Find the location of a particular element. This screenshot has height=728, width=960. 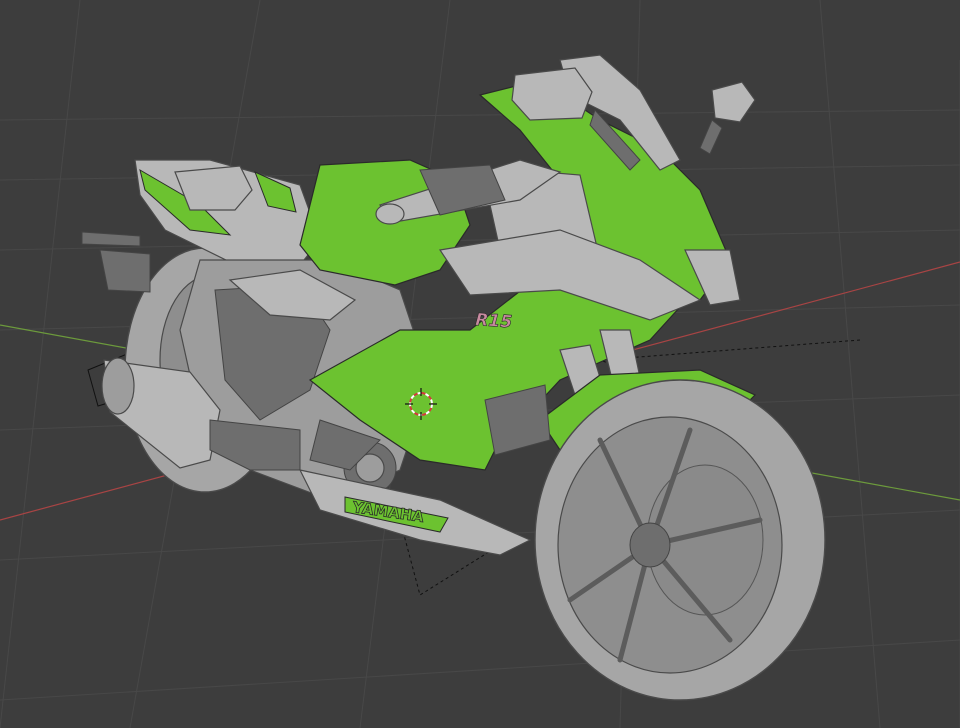

mirror-right is located at coordinates (727, 118).